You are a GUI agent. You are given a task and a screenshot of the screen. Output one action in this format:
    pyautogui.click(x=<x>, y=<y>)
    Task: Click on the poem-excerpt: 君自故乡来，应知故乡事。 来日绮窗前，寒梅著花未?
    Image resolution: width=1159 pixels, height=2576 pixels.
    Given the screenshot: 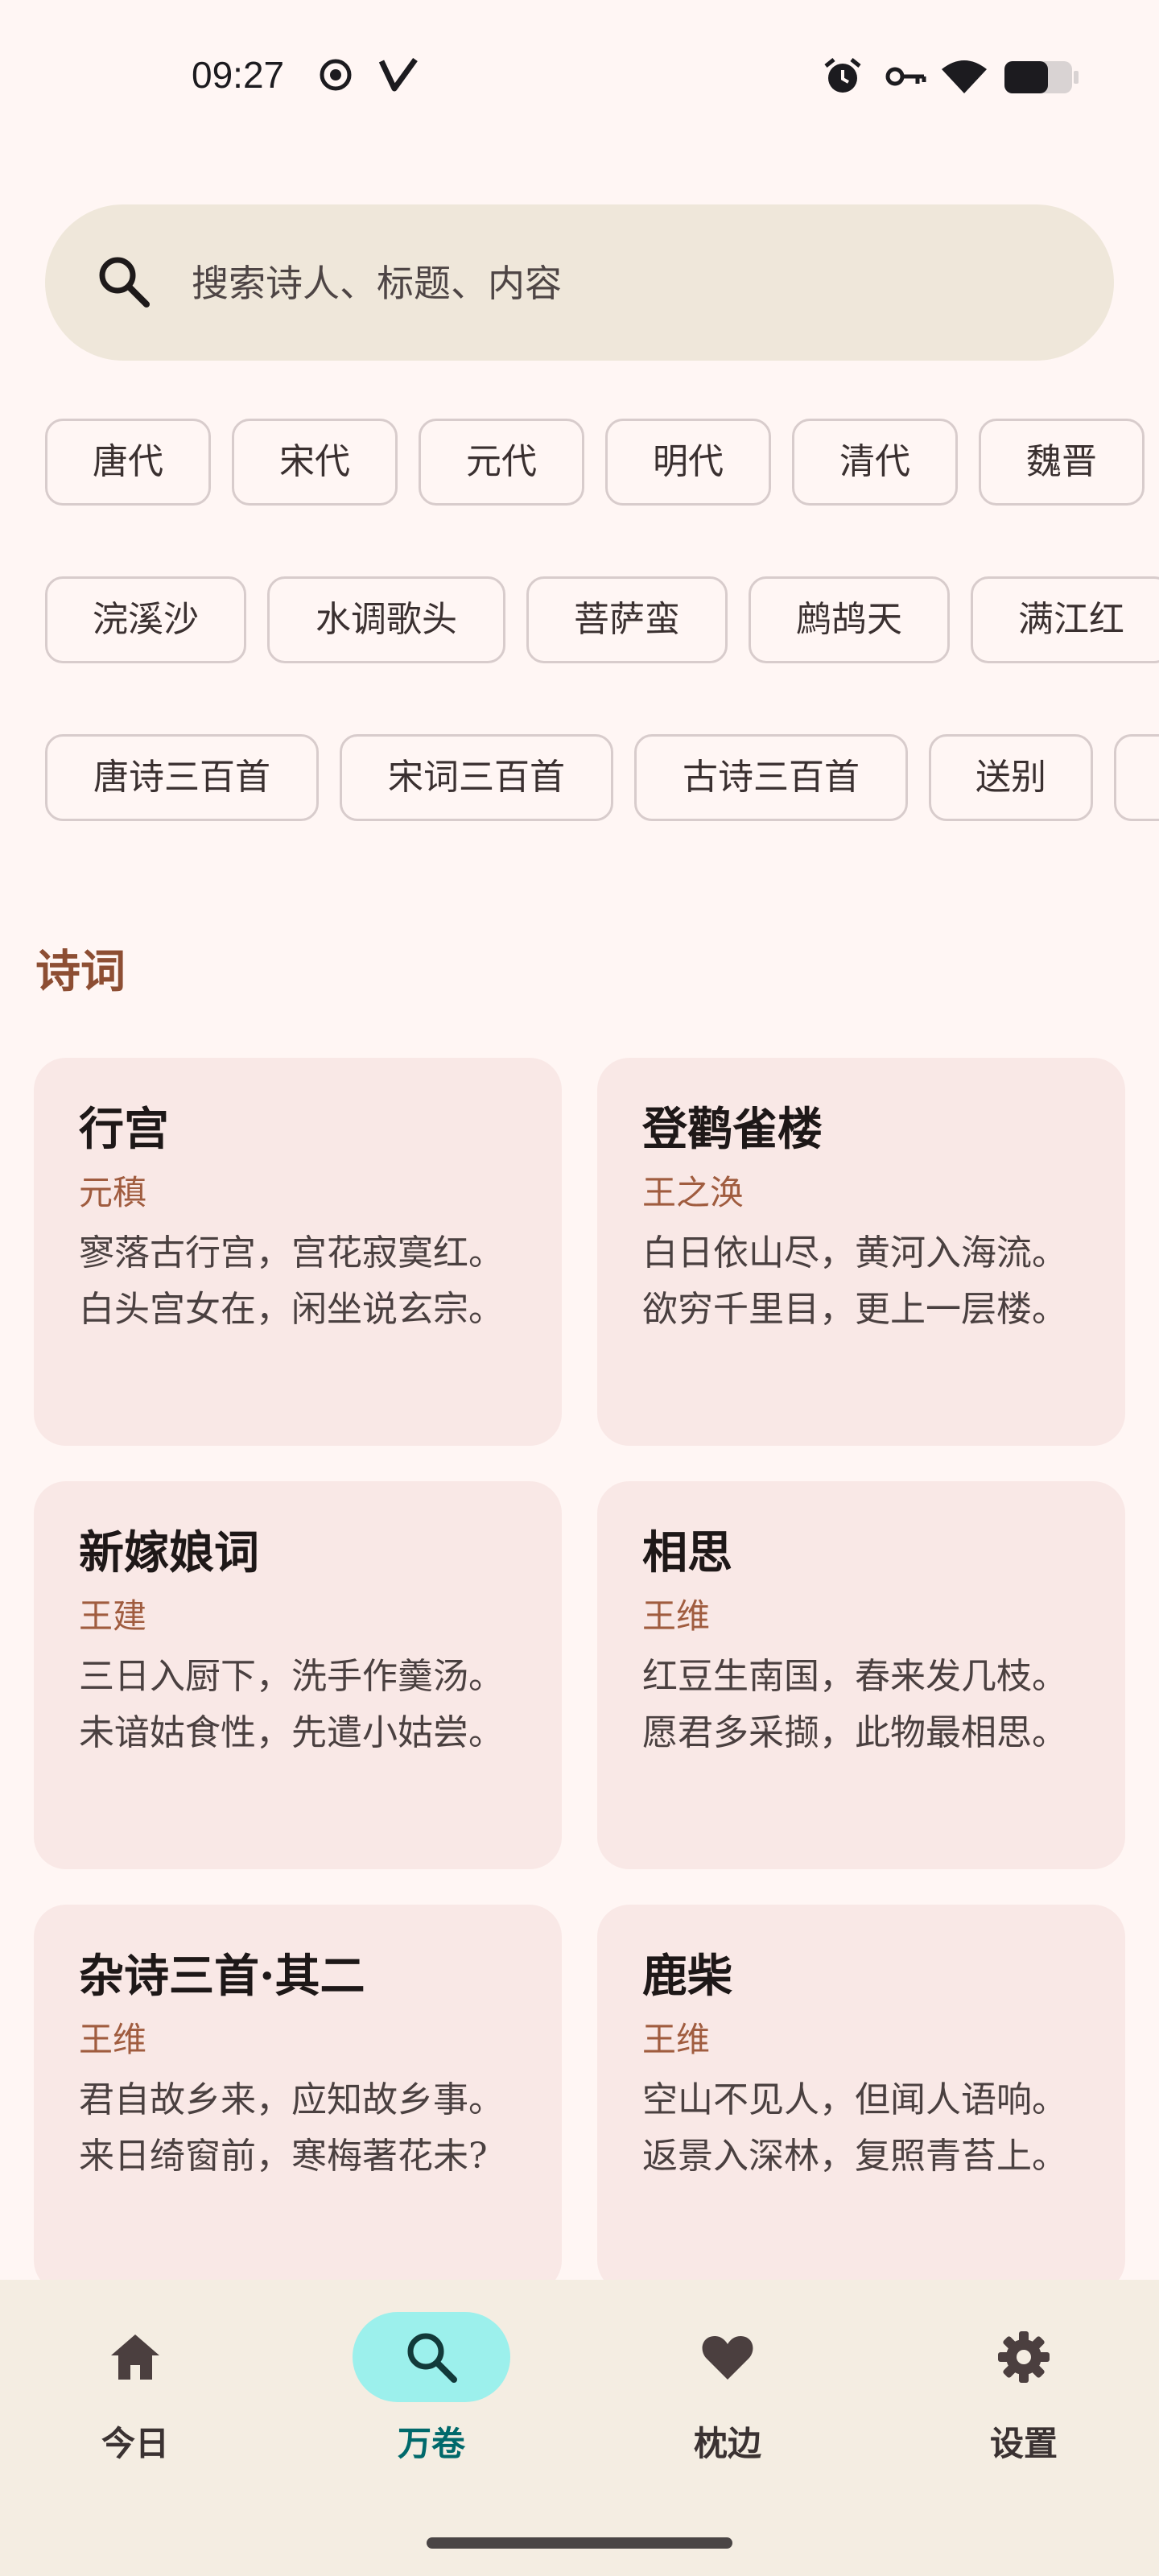 What is the action you would take?
    pyautogui.click(x=291, y=2128)
    